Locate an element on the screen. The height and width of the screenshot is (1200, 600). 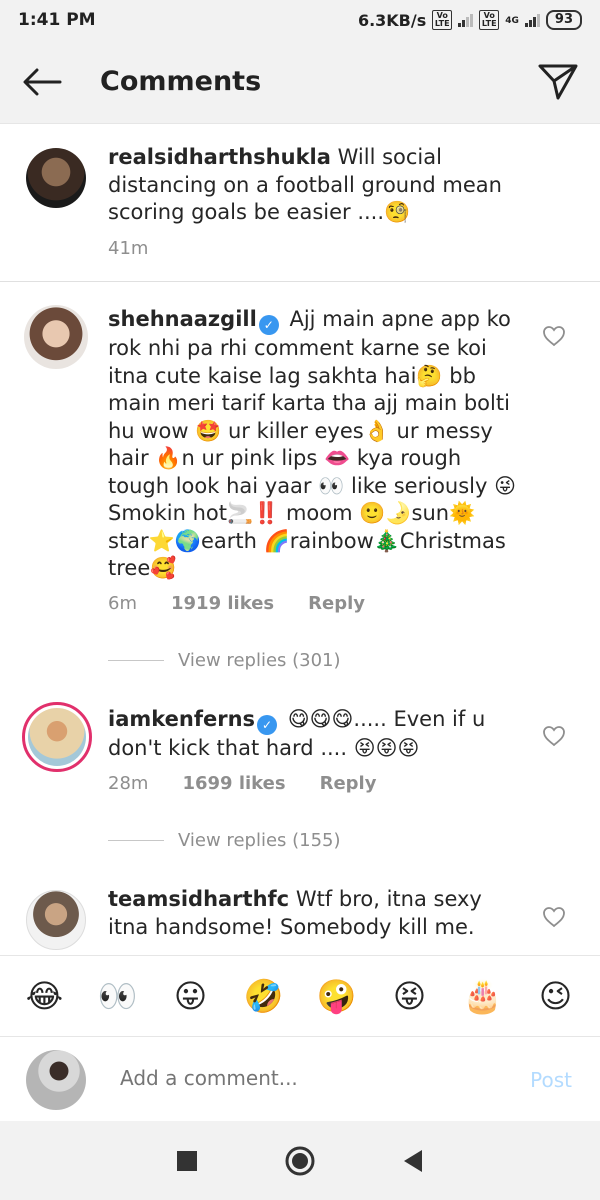
emoji-button: 😛 is located at coordinates (191, 996).